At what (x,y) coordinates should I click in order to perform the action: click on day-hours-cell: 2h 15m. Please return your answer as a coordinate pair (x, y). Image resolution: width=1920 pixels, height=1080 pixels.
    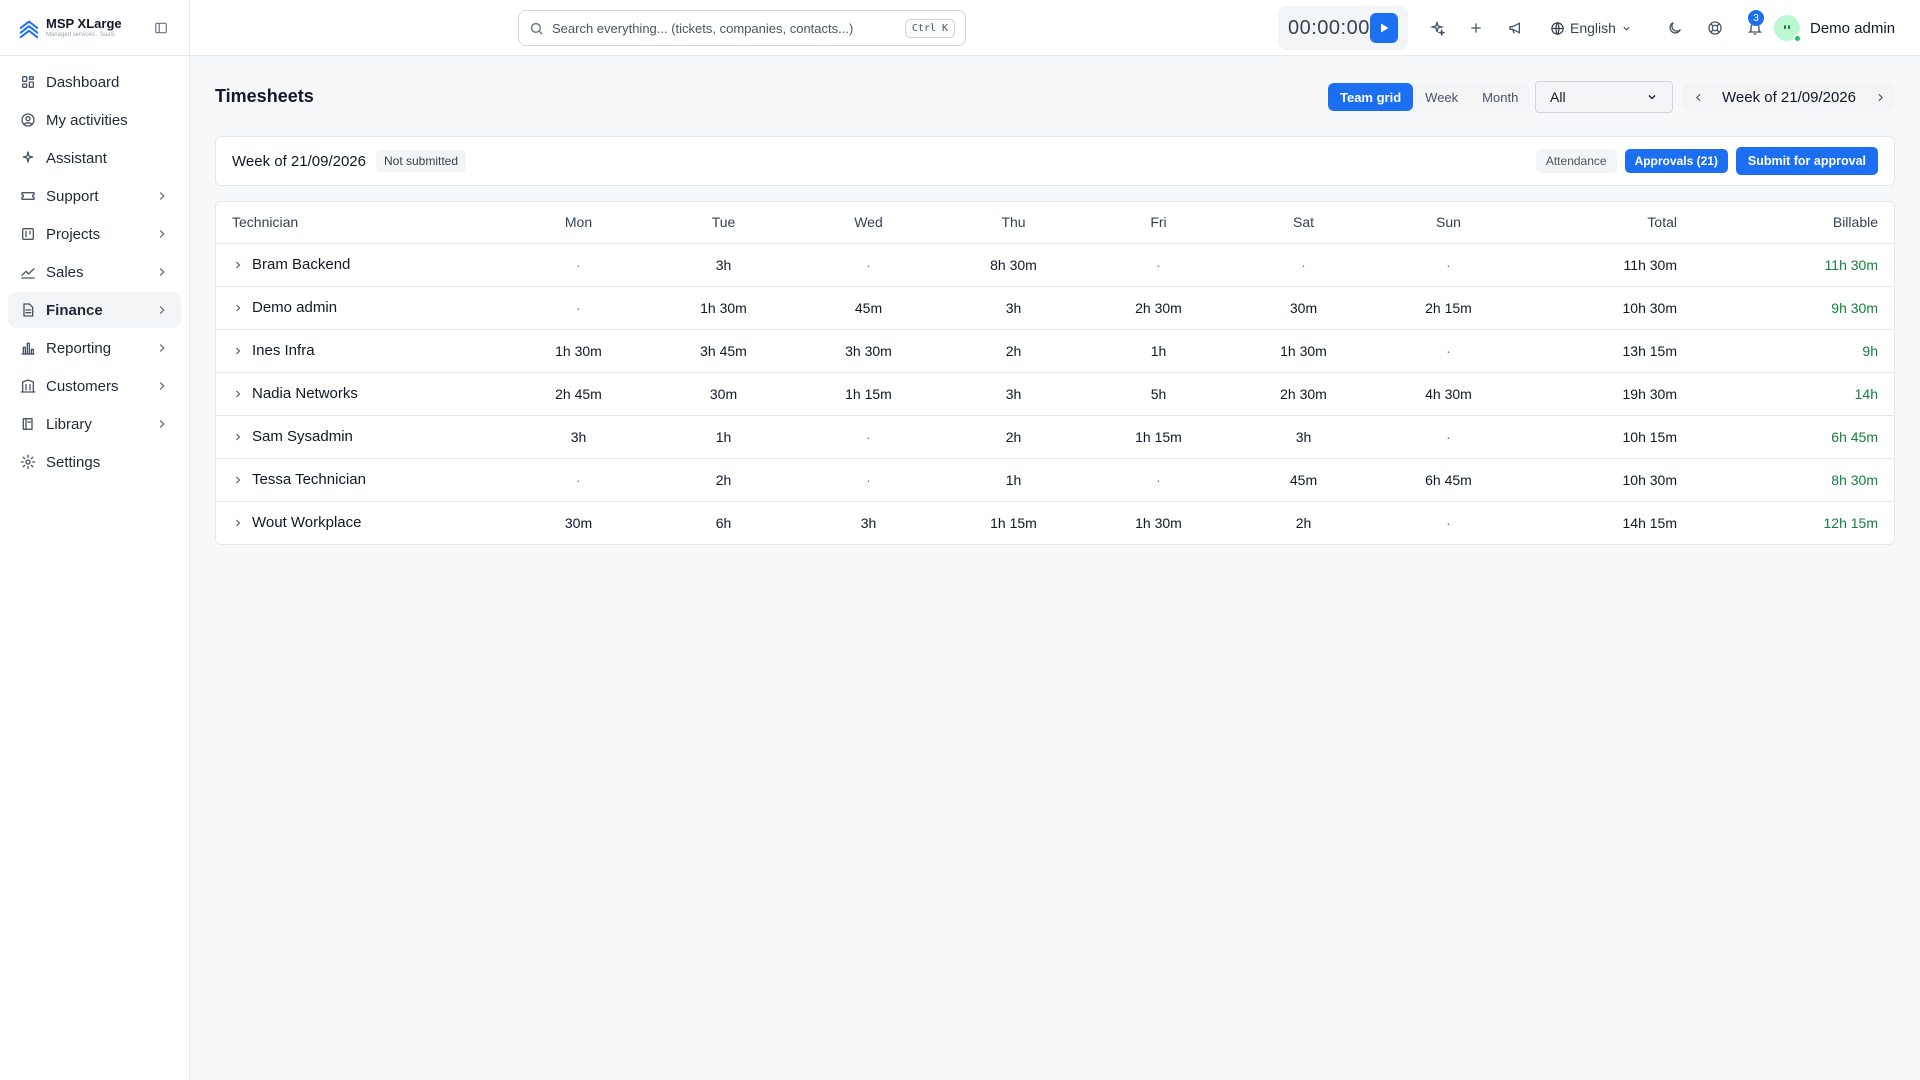
    Looking at the image, I should click on (1448, 308).